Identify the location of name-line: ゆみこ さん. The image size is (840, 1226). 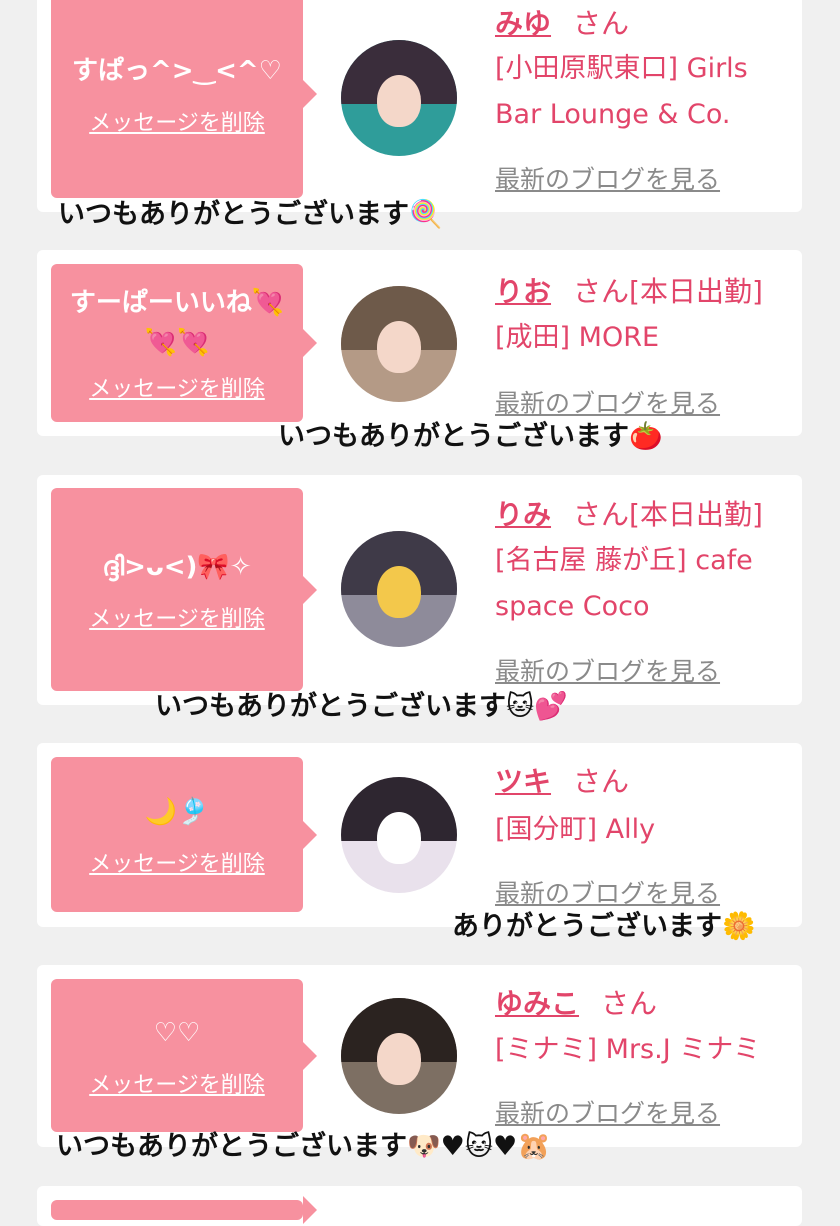
(576, 1002).